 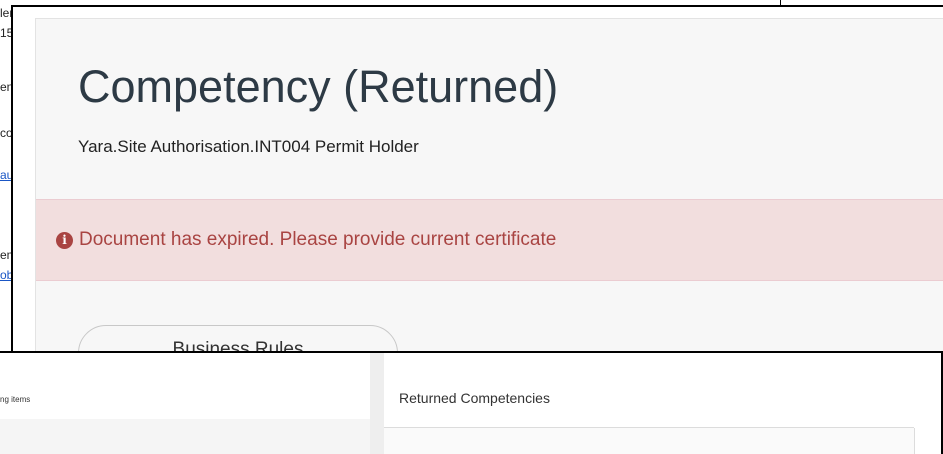 I want to click on info-circle-icon: i, so click(x=64, y=240).